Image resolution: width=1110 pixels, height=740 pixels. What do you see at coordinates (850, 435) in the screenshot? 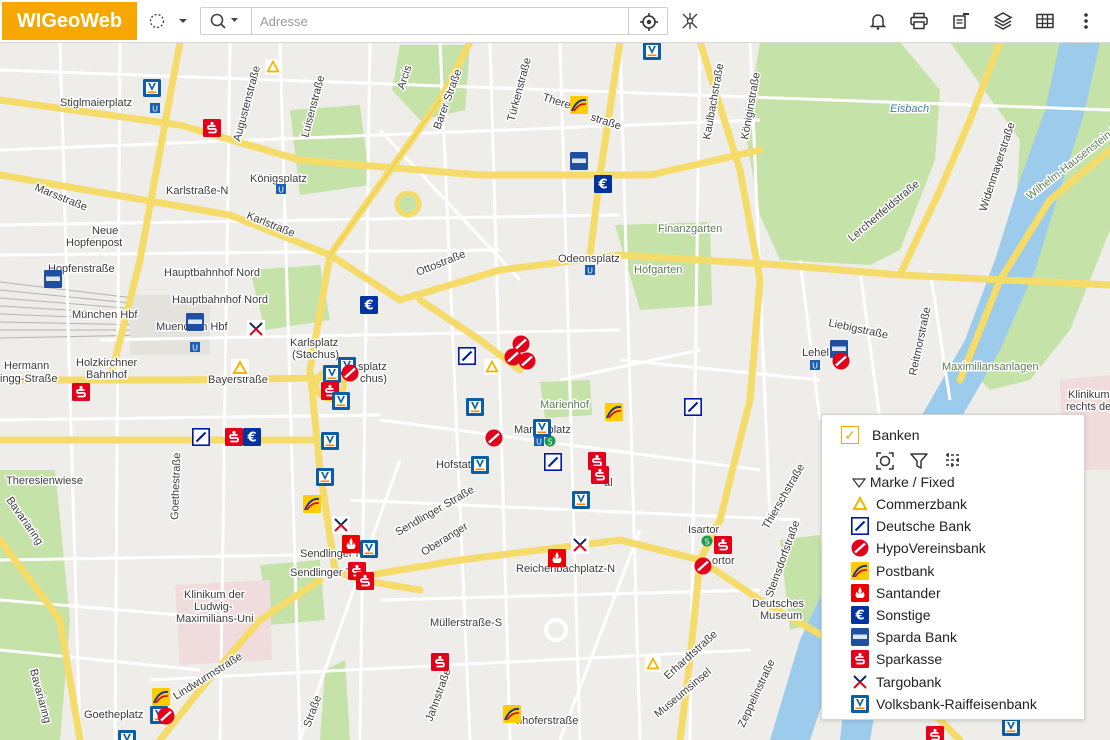
I see `layer-checkbox: ✓` at bounding box center [850, 435].